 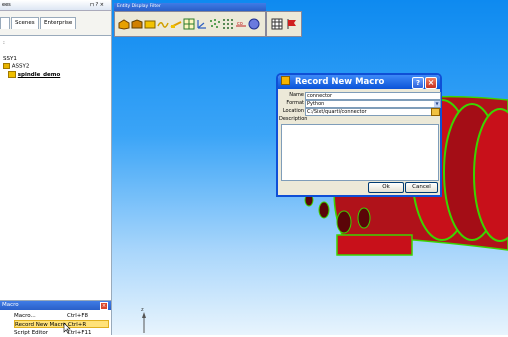 I want to click on tab-enterprise: Enterprise, so click(x=58, y=23).